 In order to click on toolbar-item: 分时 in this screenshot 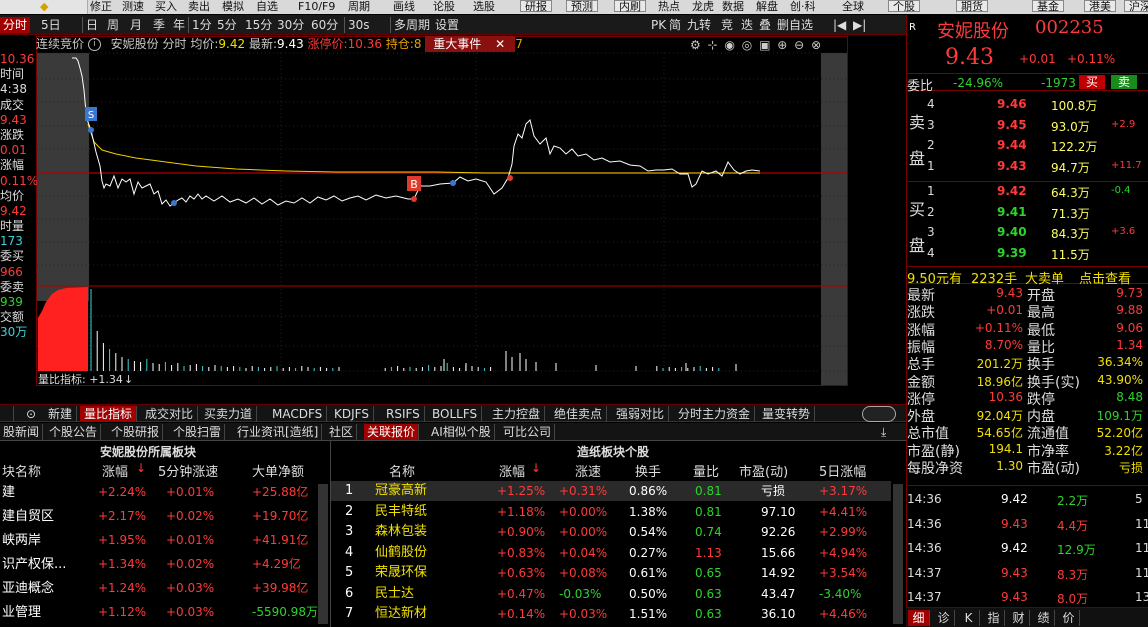, I will do `click(15, 25)`.